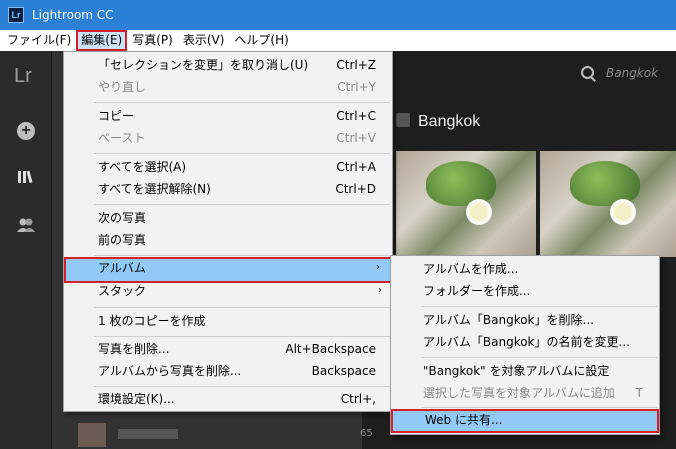 The image size is (676, 449). What do you see at coordinates (228, 240) in the screenshot?
I see `menu-item-previous-photo: 前の写真` at bounding box center [228, 240].